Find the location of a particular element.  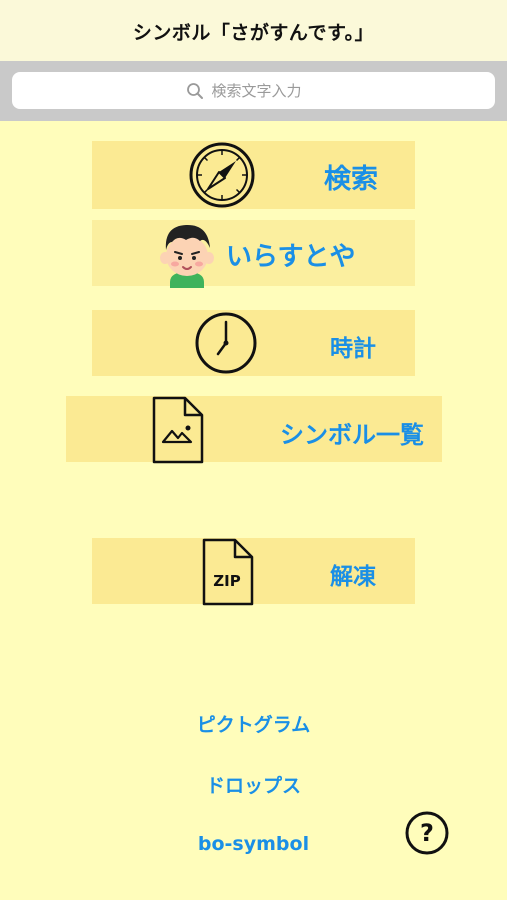

symbol-list-button-label: シンボル一覧 is located at coordinates (352, 435).